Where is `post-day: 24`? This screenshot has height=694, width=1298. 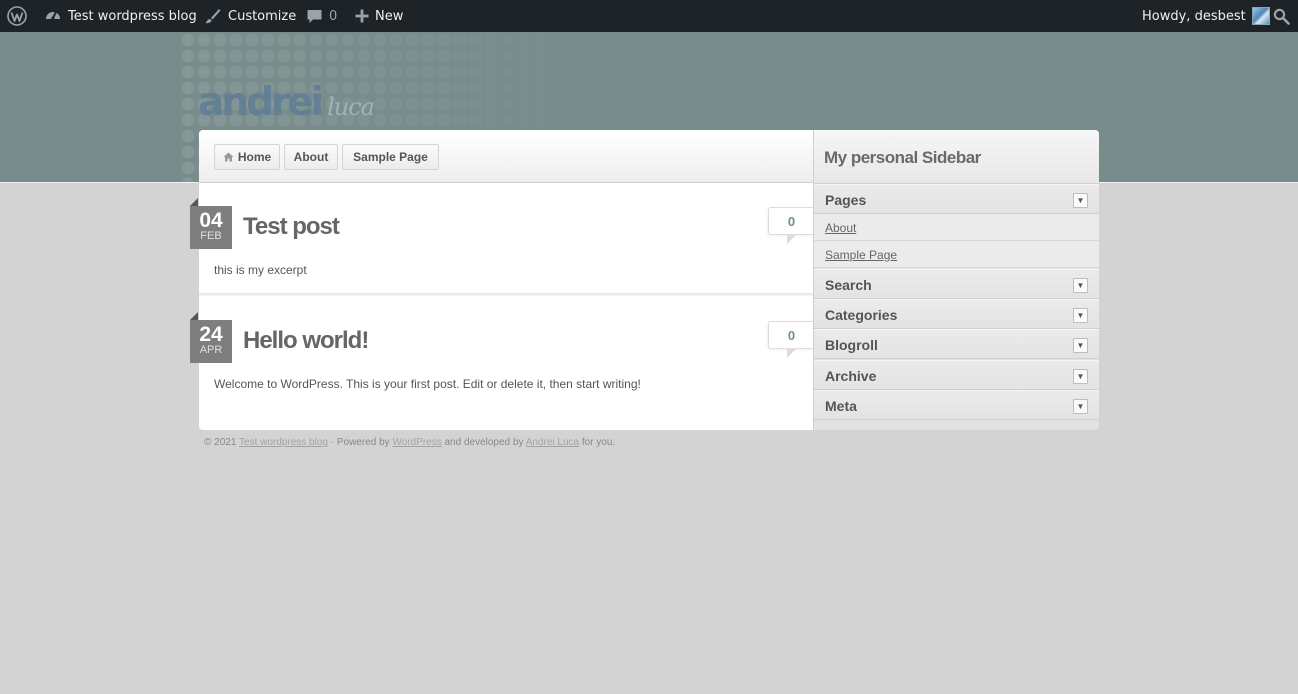 post-day: 24 is located at coordinates (211, 334).